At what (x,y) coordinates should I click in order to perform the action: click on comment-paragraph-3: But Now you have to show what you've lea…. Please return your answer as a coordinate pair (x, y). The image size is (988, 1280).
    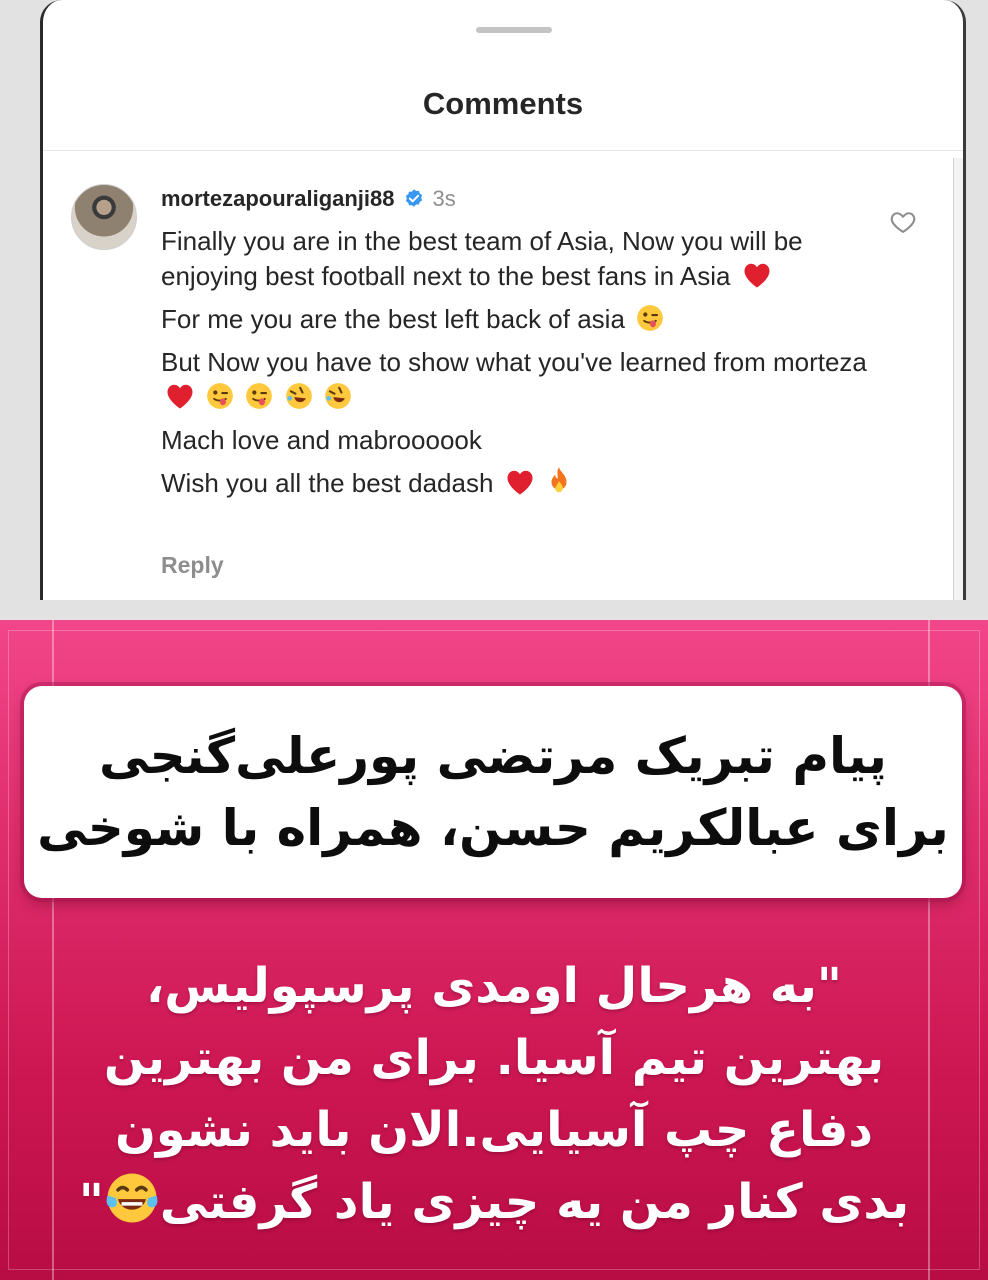
    Looking at the image, I should click on (516, 380).